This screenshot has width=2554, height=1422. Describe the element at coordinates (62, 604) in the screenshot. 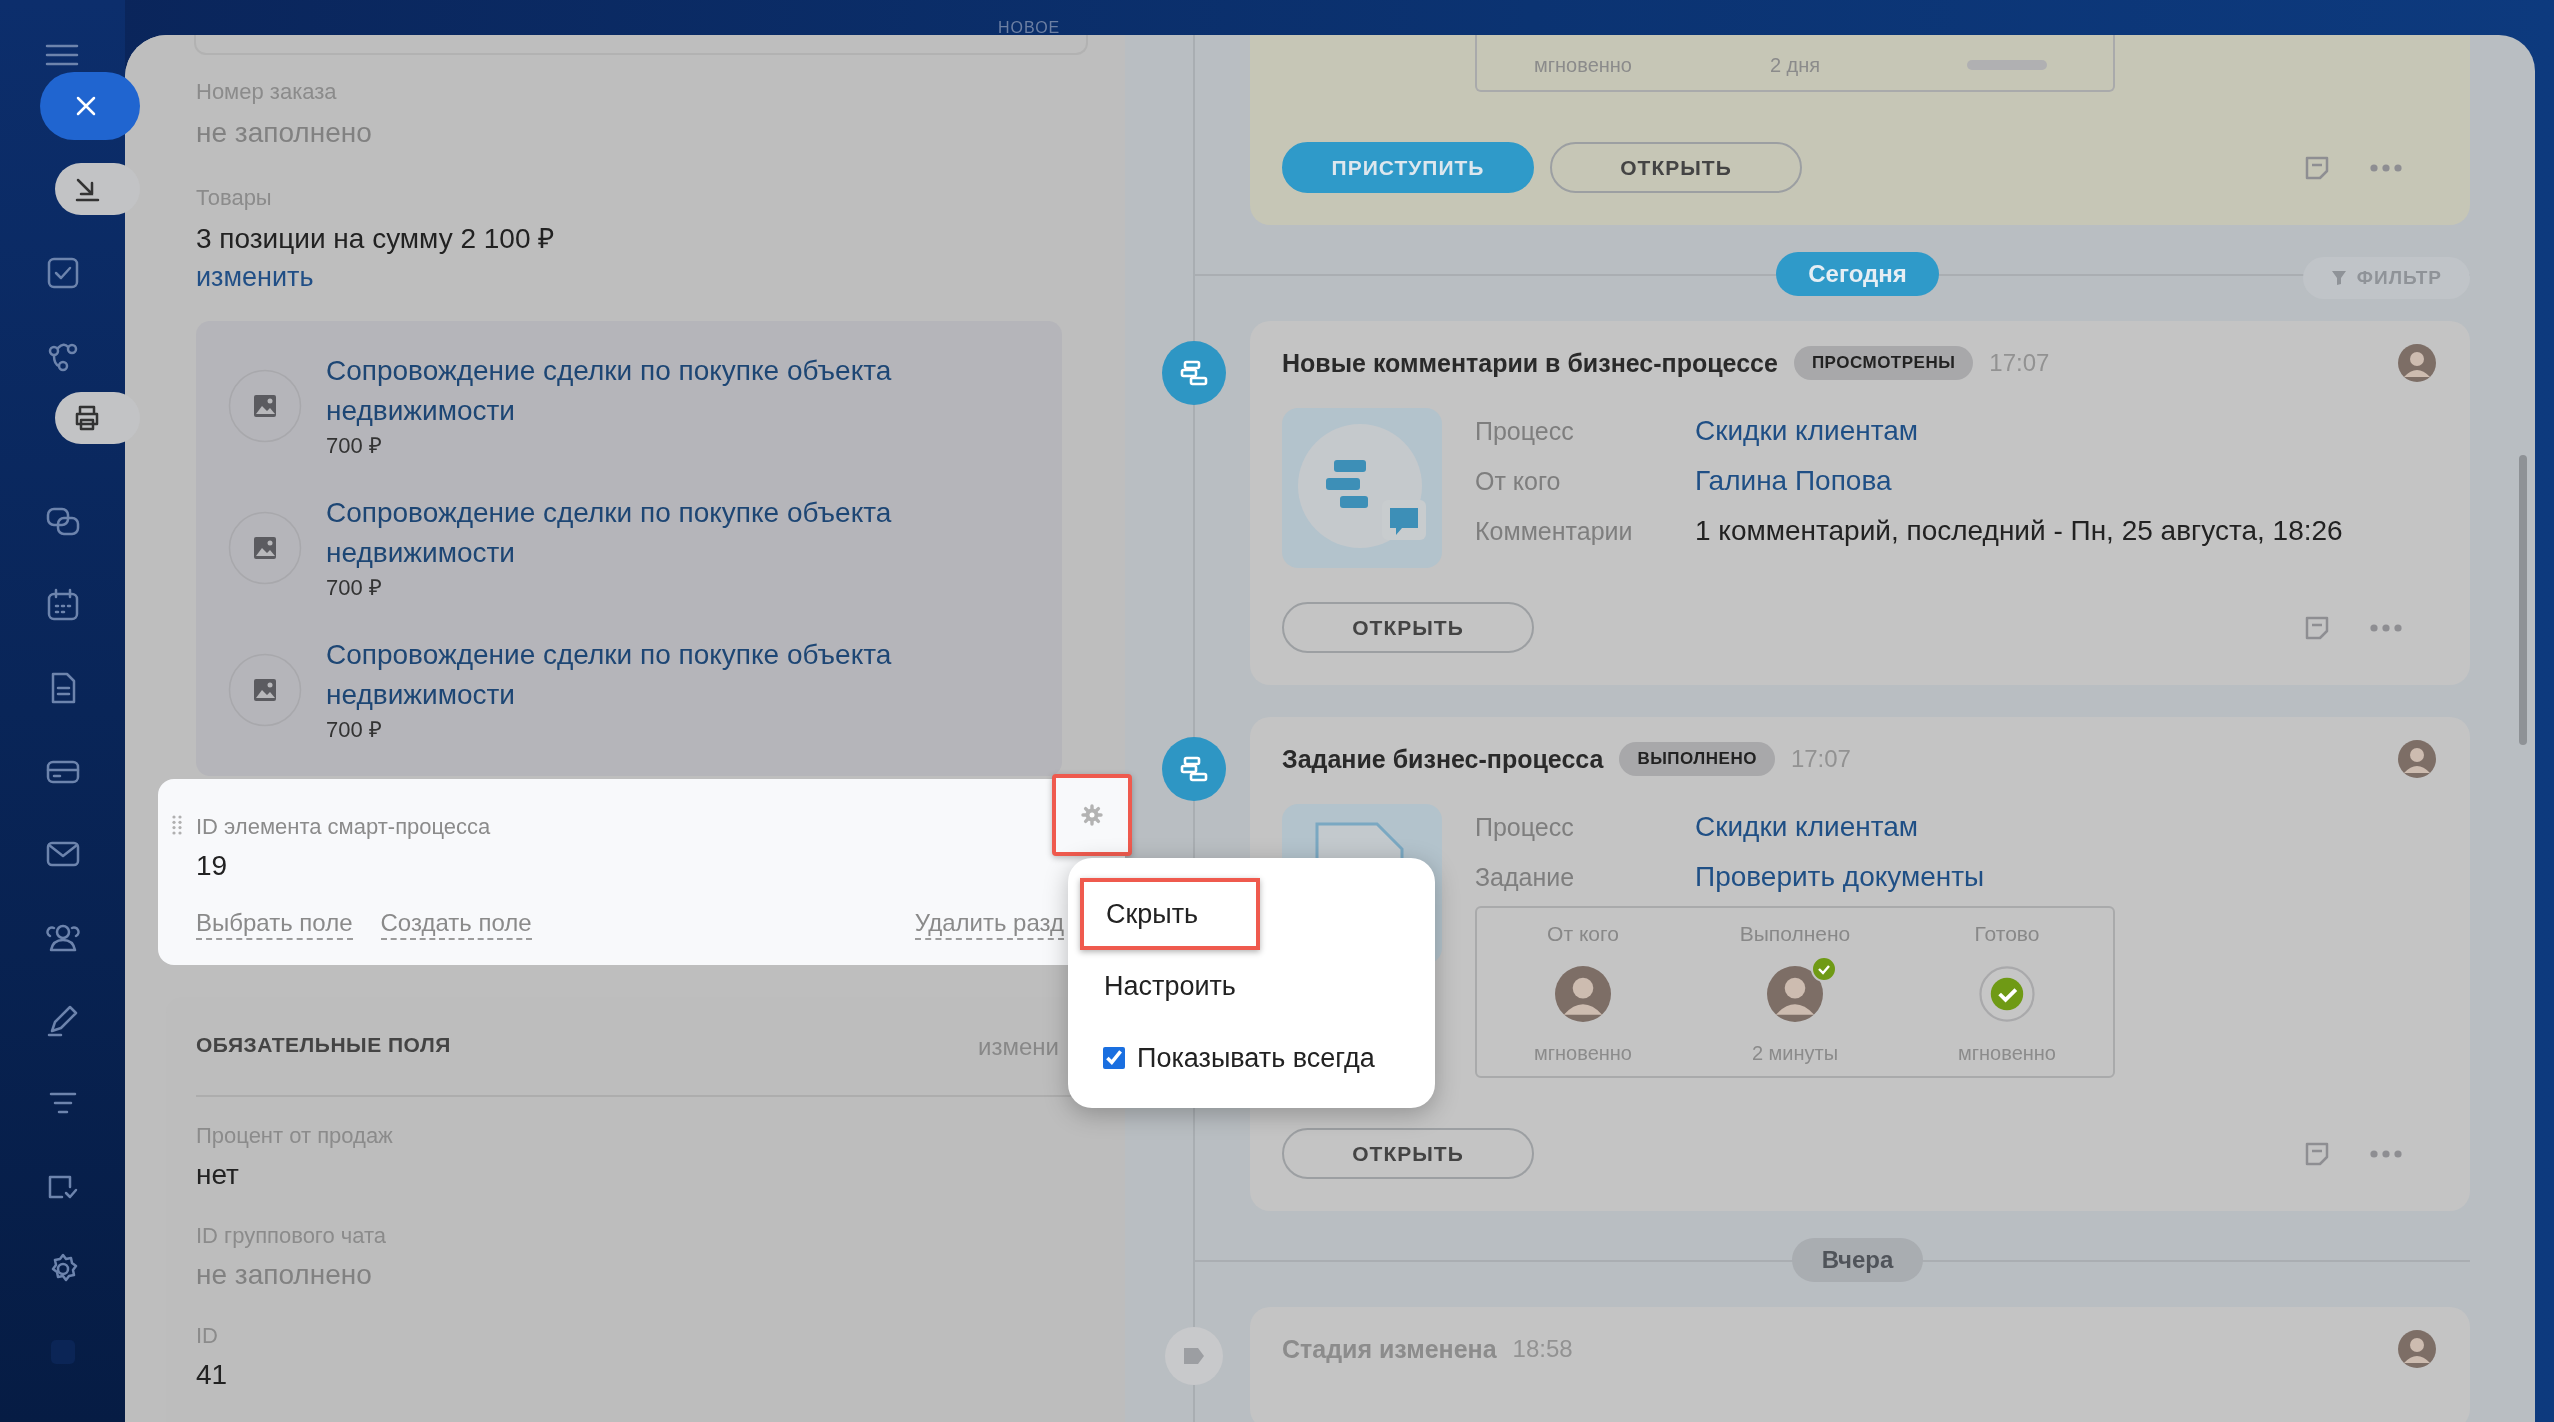

I see `calendar-icon` at that location.